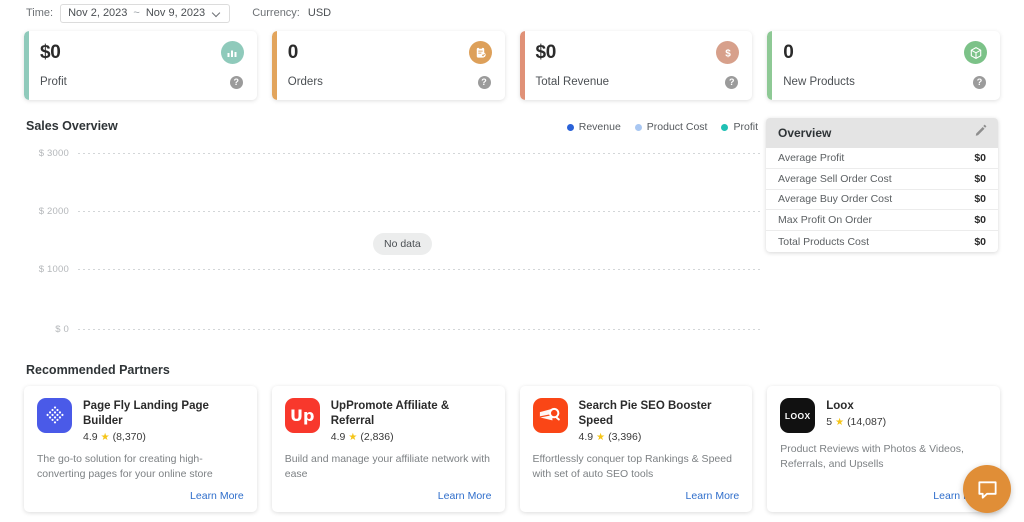  Describe the element at coordinates (302, 415) in the screenshot. I see `uppromote-logo-text: Up` at that location.